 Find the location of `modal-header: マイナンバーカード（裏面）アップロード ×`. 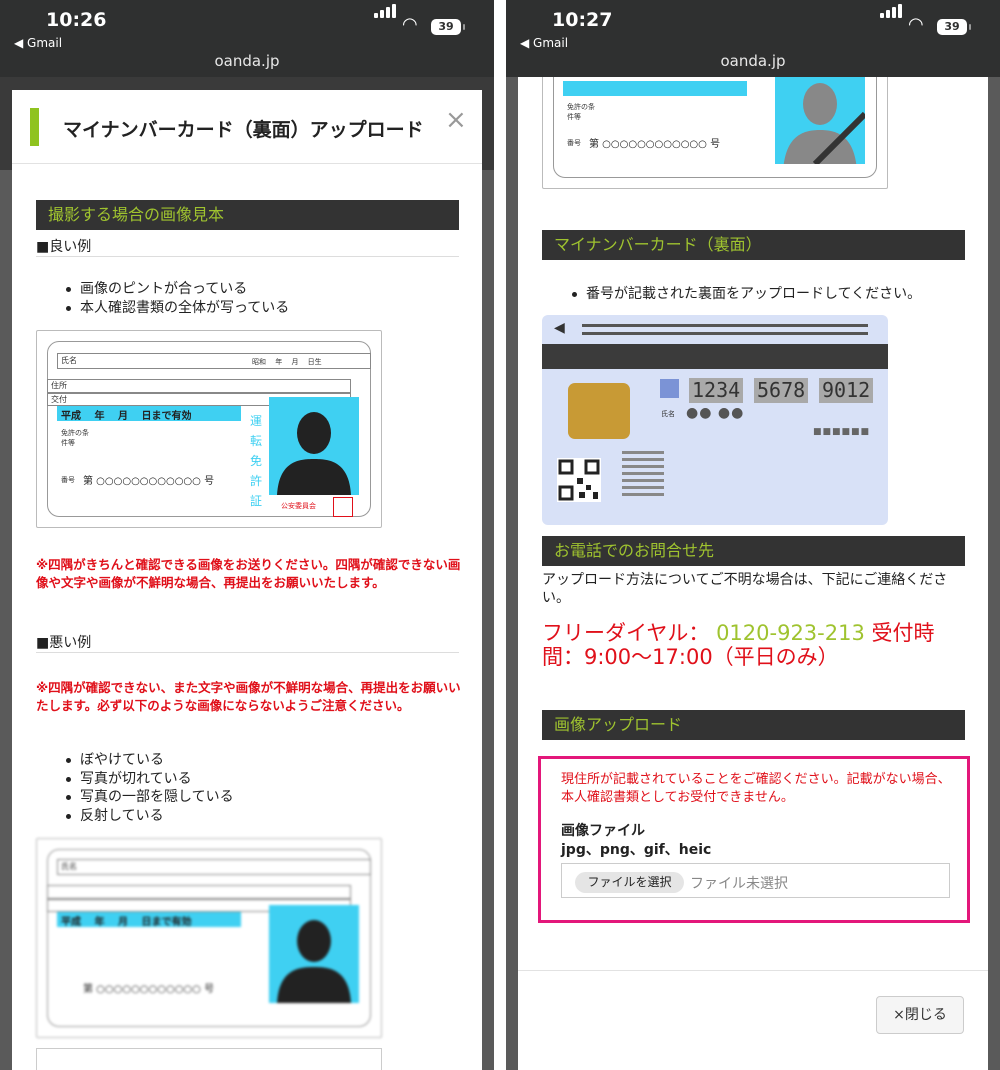

modal-header: マイナンバーカード（裏面）アップロード × is located at coordinates (247, 127).